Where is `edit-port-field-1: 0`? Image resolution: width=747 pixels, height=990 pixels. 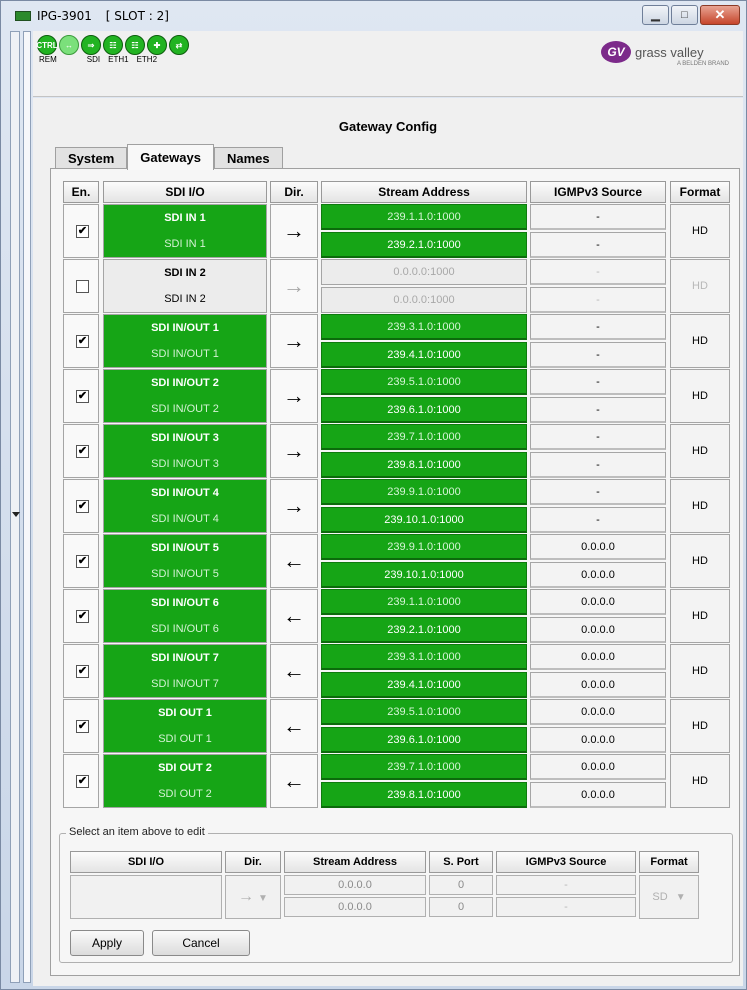 edit-port-field-1: 0 is located at coordinates (461, 885).